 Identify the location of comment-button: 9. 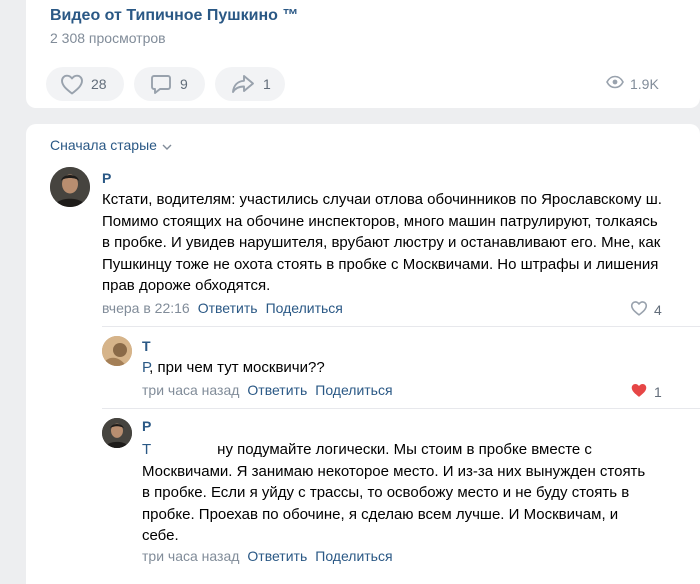
(169, 84).